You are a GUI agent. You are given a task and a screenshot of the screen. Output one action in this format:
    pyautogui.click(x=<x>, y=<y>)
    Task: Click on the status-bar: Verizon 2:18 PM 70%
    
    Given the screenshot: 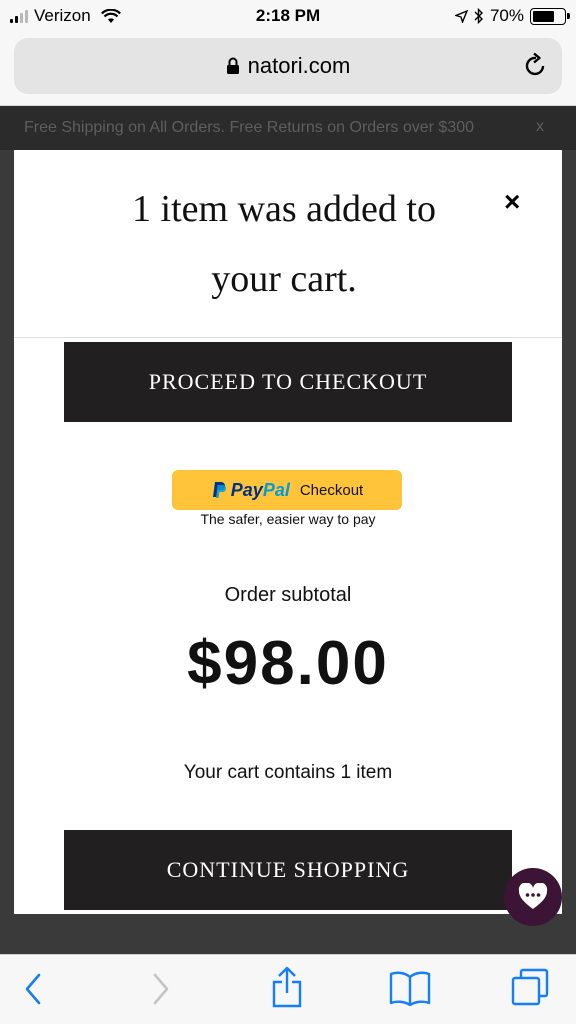 What is the action you would take?
    pyautogui.click(x=288, y=17)
    